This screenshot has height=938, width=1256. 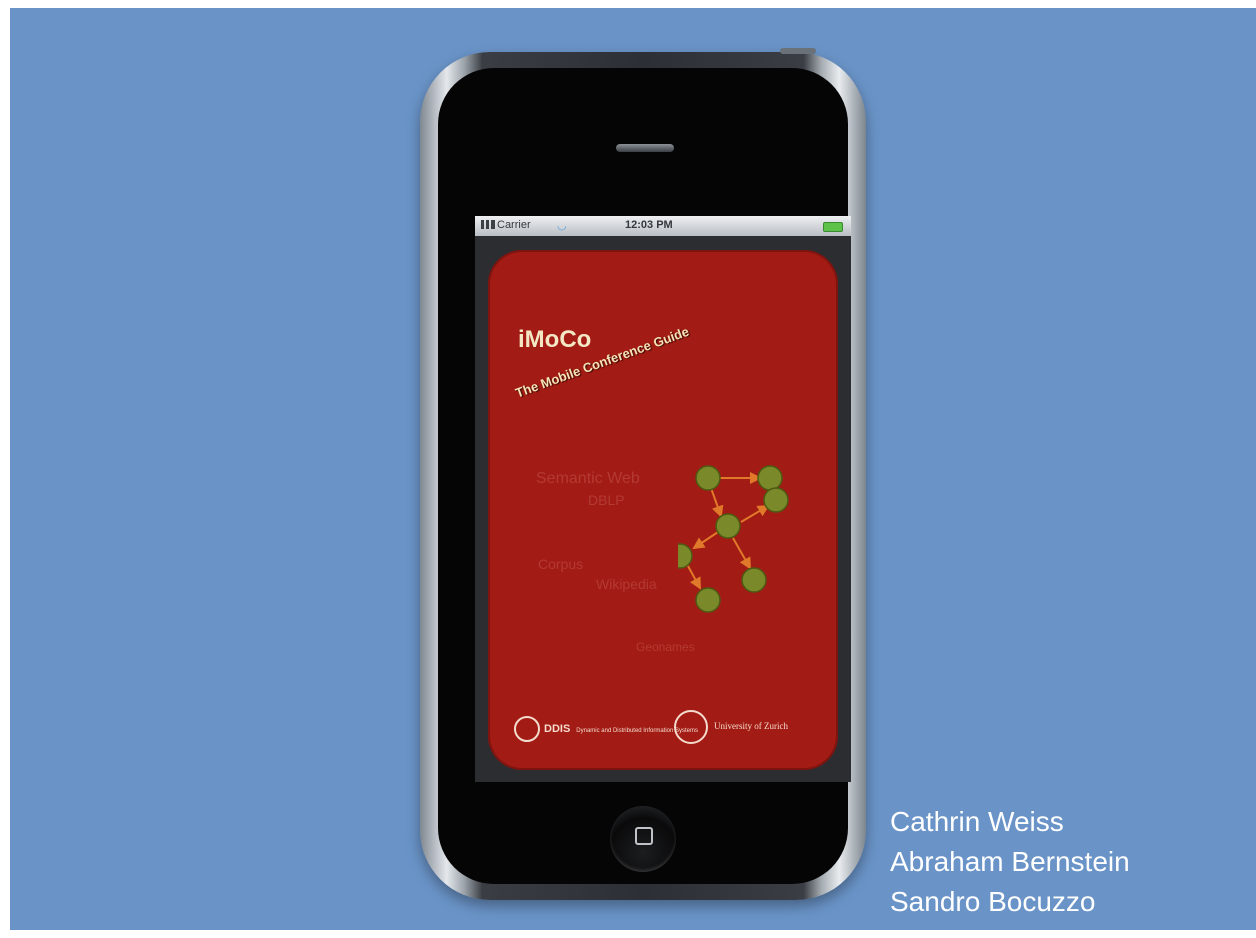 I want to click on keyword-geonames: Geonames, so click(x=665, y=647).